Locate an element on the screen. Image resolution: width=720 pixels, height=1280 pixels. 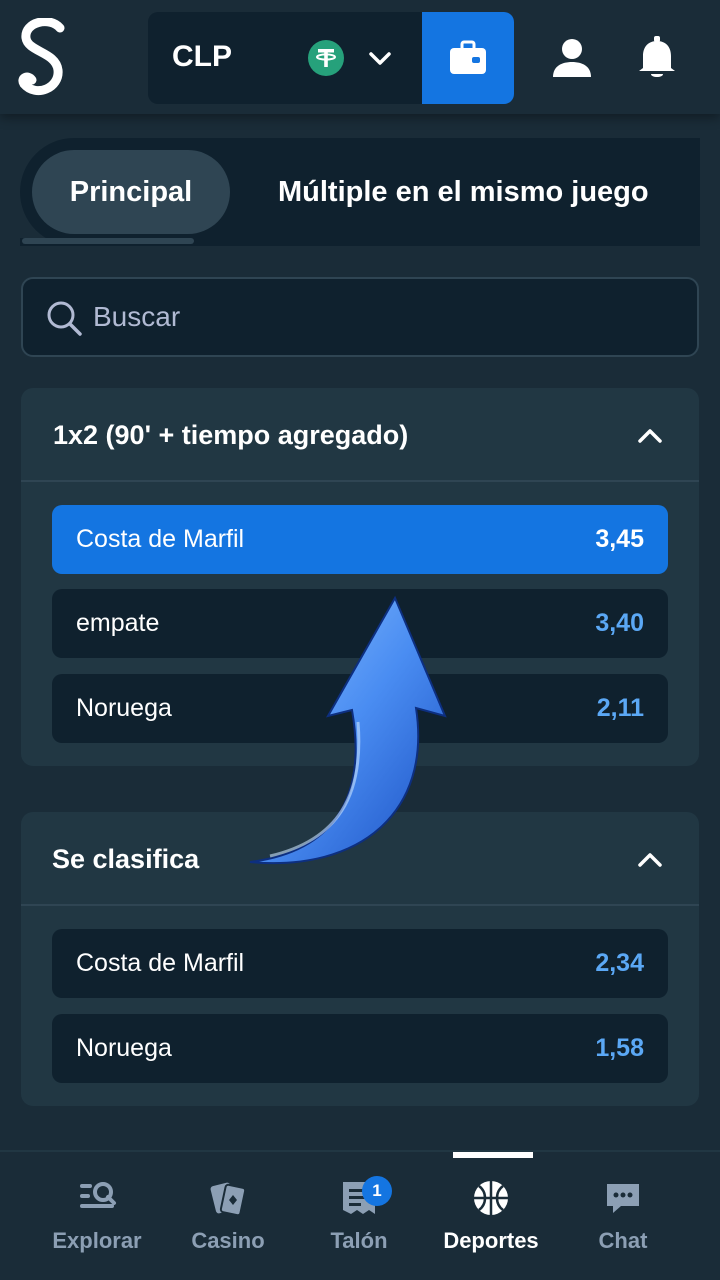
wallet-icon is located at coordinates (468, 57).